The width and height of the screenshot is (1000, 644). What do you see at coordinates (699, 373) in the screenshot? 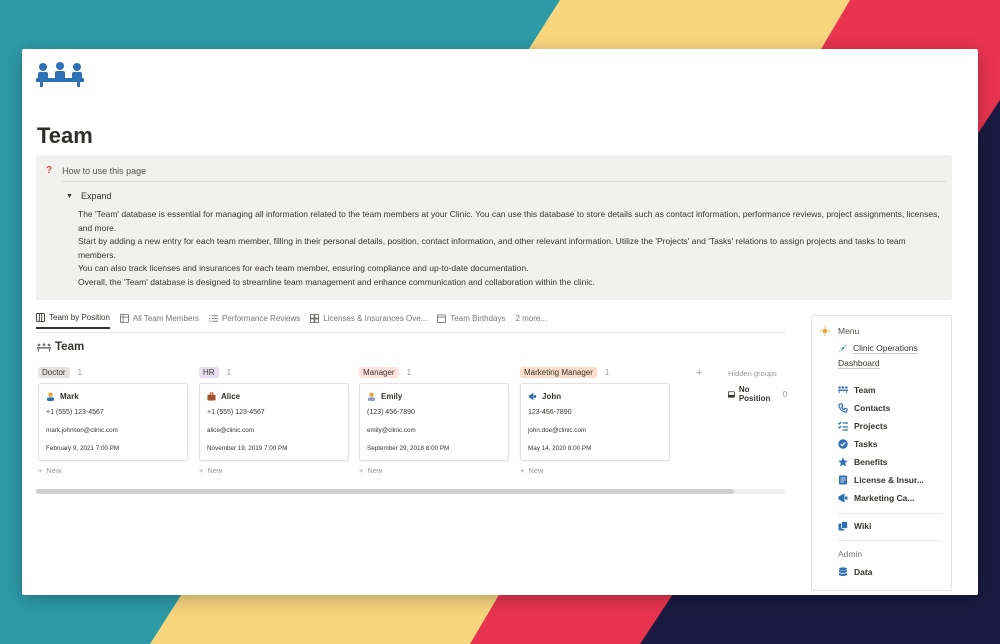
I see `add-group-button: +` at bounding box center [699, 373].